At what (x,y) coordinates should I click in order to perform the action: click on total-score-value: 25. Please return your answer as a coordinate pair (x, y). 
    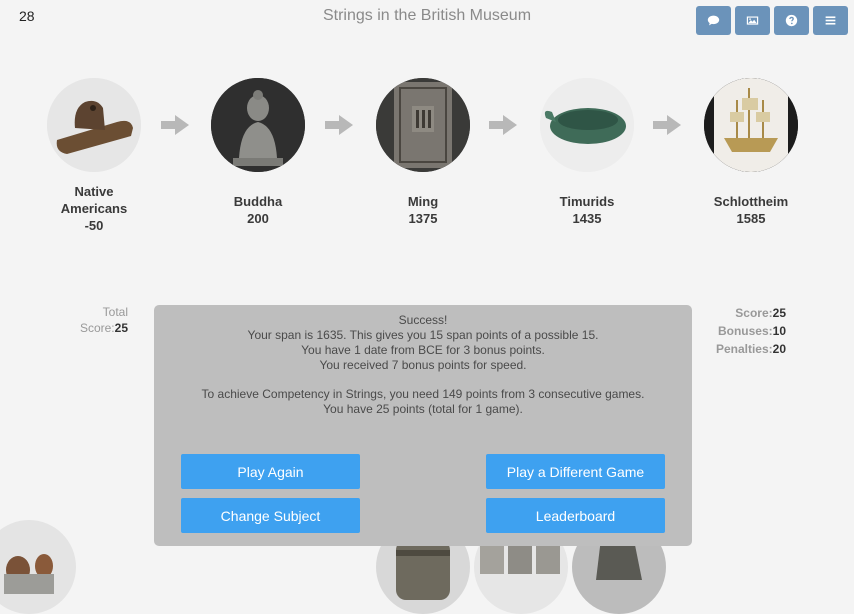
    Looking at the image, I should click on (121, 328).